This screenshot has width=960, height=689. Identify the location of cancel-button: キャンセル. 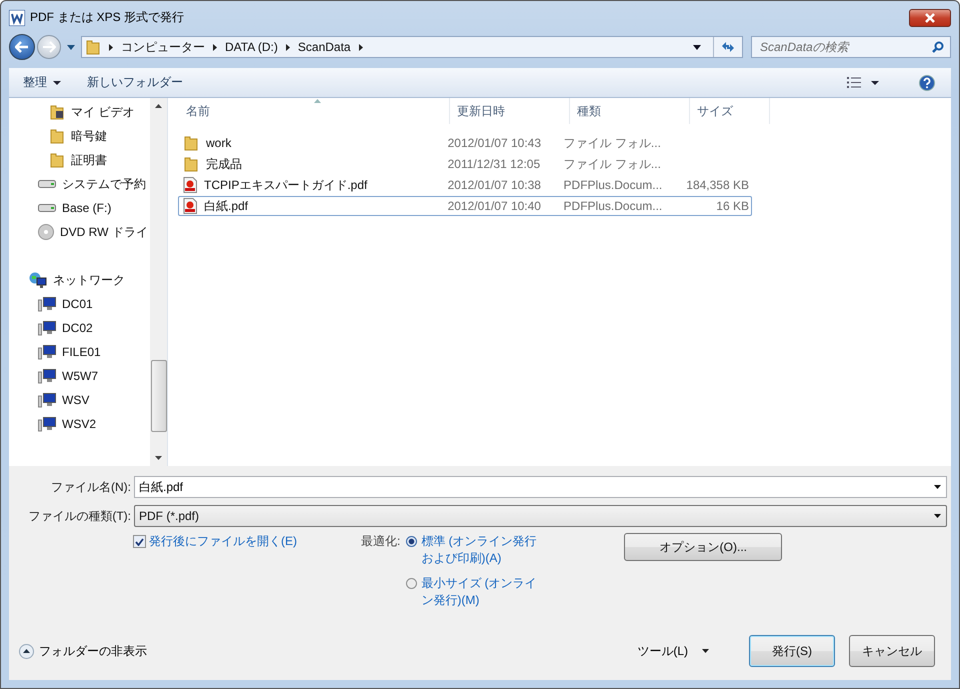
(892, 651).